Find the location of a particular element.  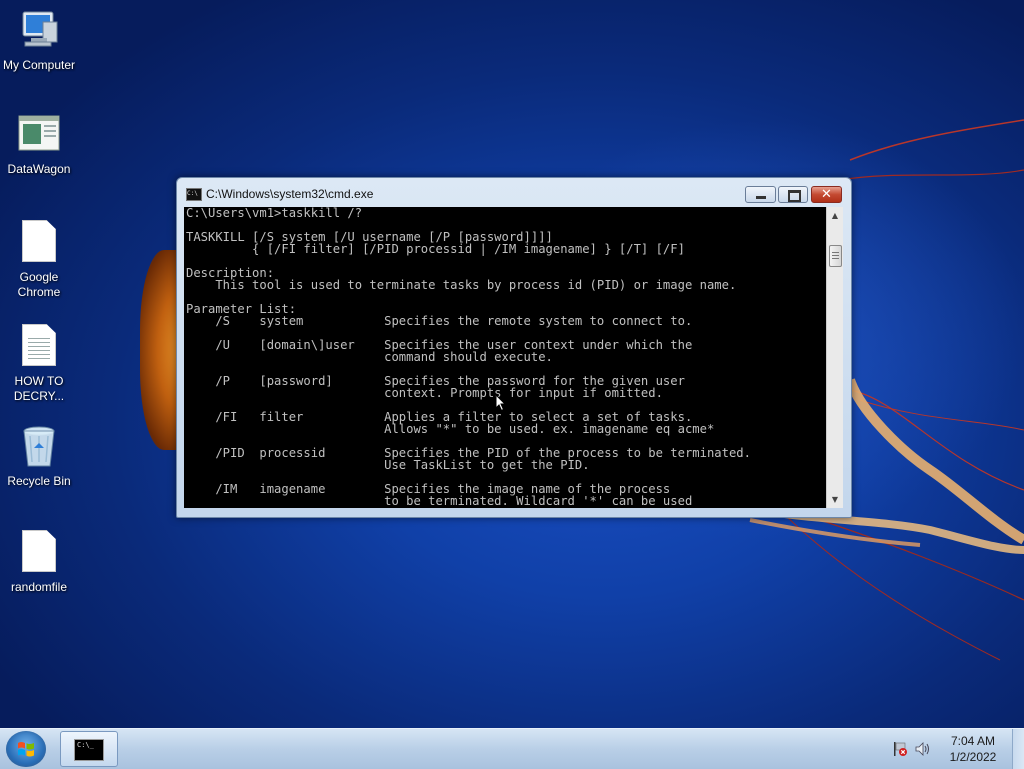

recycle-bin-icon is located at coordinates (39, 447).